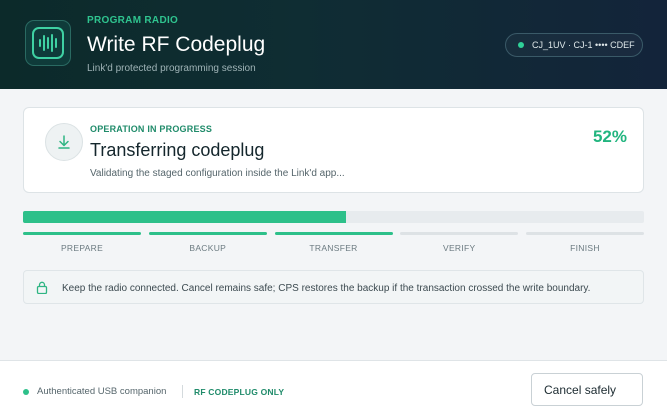 Image resolution: width=667 pixels, height=419 pixels. I want to click on step-verify: VERIFY, so click(459, 244).